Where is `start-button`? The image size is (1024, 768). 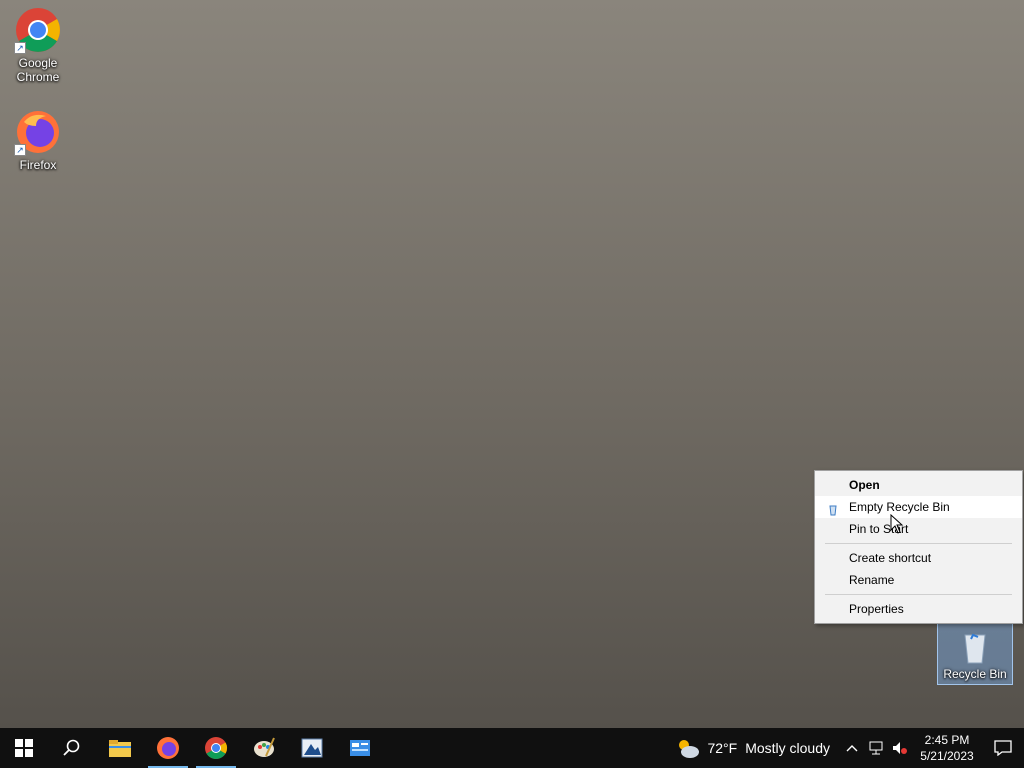
start-button is located at coordinates (24, 748).